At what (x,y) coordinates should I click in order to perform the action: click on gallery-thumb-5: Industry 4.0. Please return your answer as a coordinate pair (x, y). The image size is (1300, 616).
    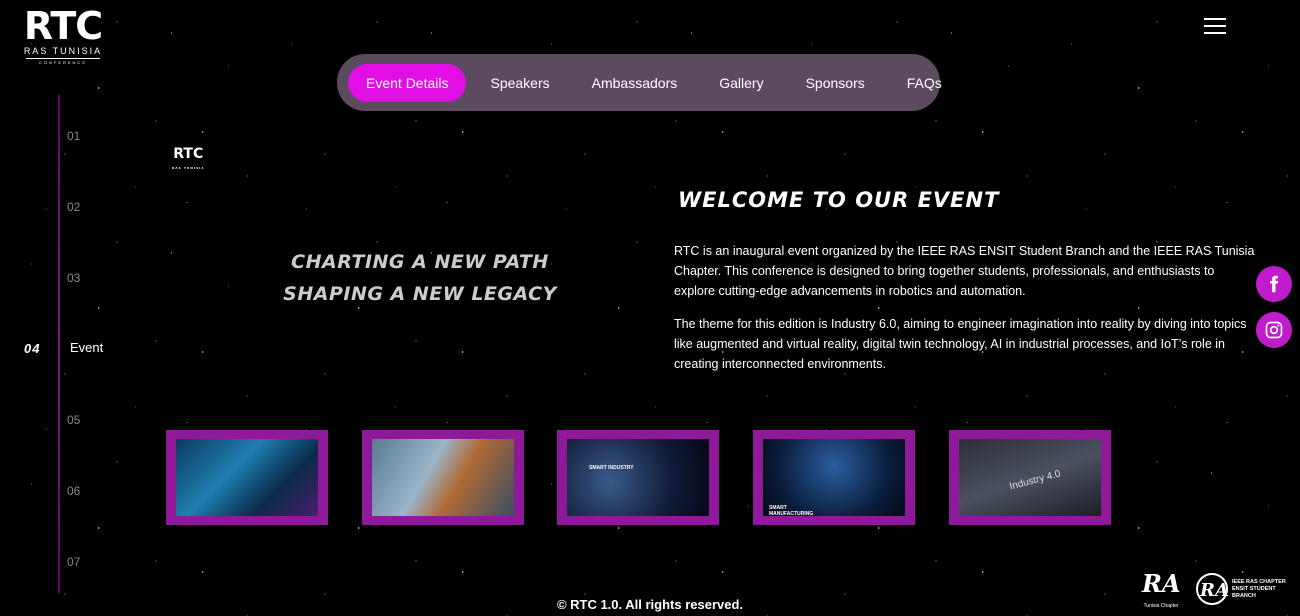
    Looking at the image, I should click on (1030, 477).